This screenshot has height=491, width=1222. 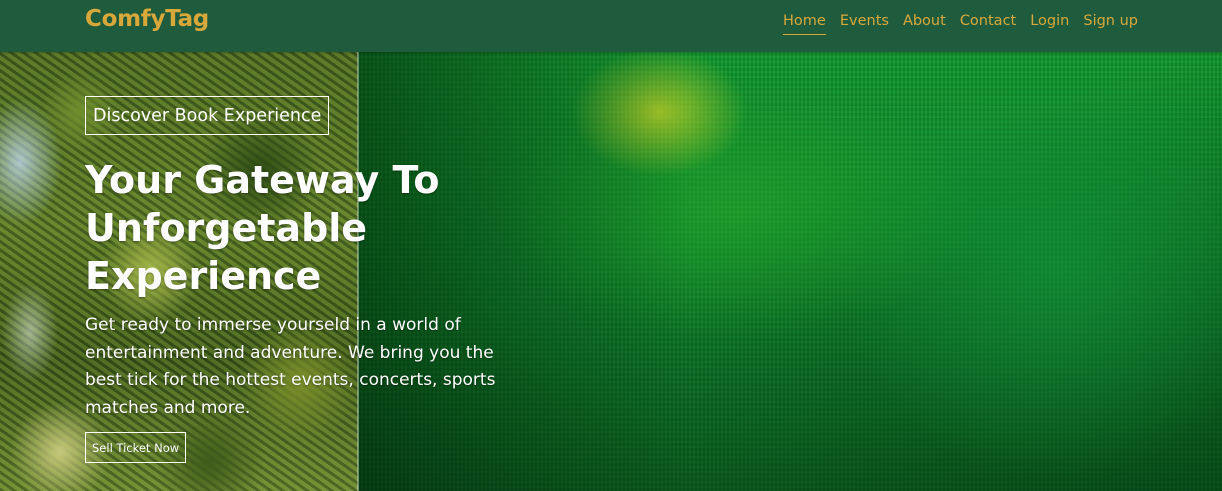 I want to click on nav-login-link: Login, so click(x=1049, y=23).